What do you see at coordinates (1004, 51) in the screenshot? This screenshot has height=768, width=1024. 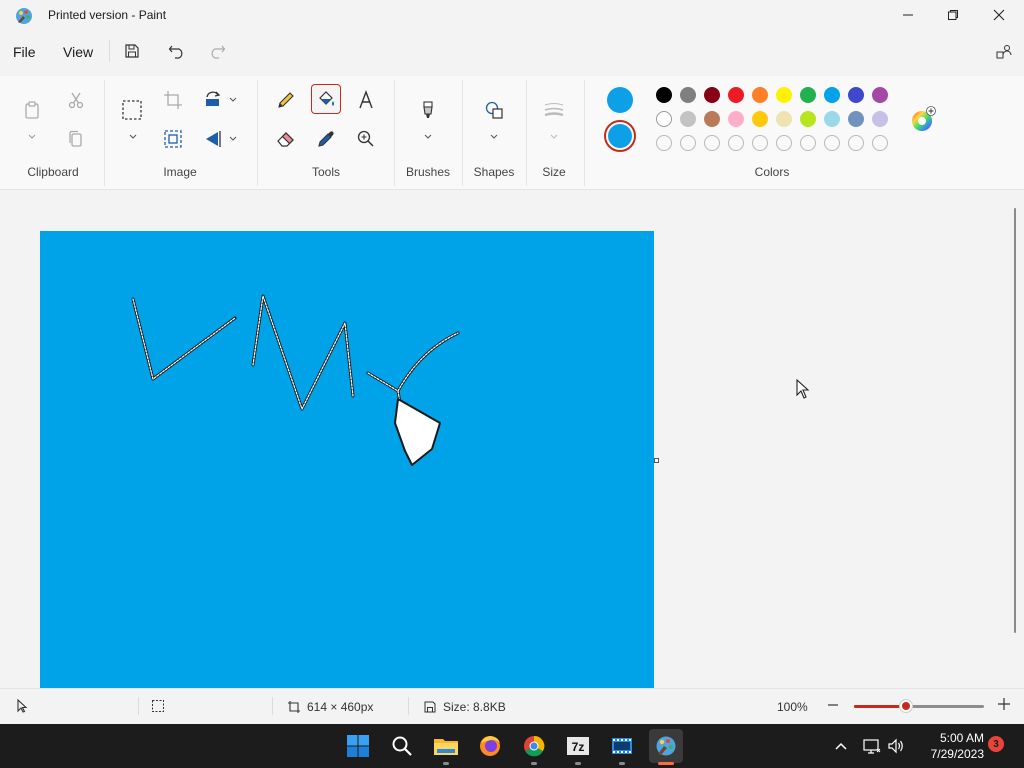 I see `account-button` at bounding box center [1004, 51].